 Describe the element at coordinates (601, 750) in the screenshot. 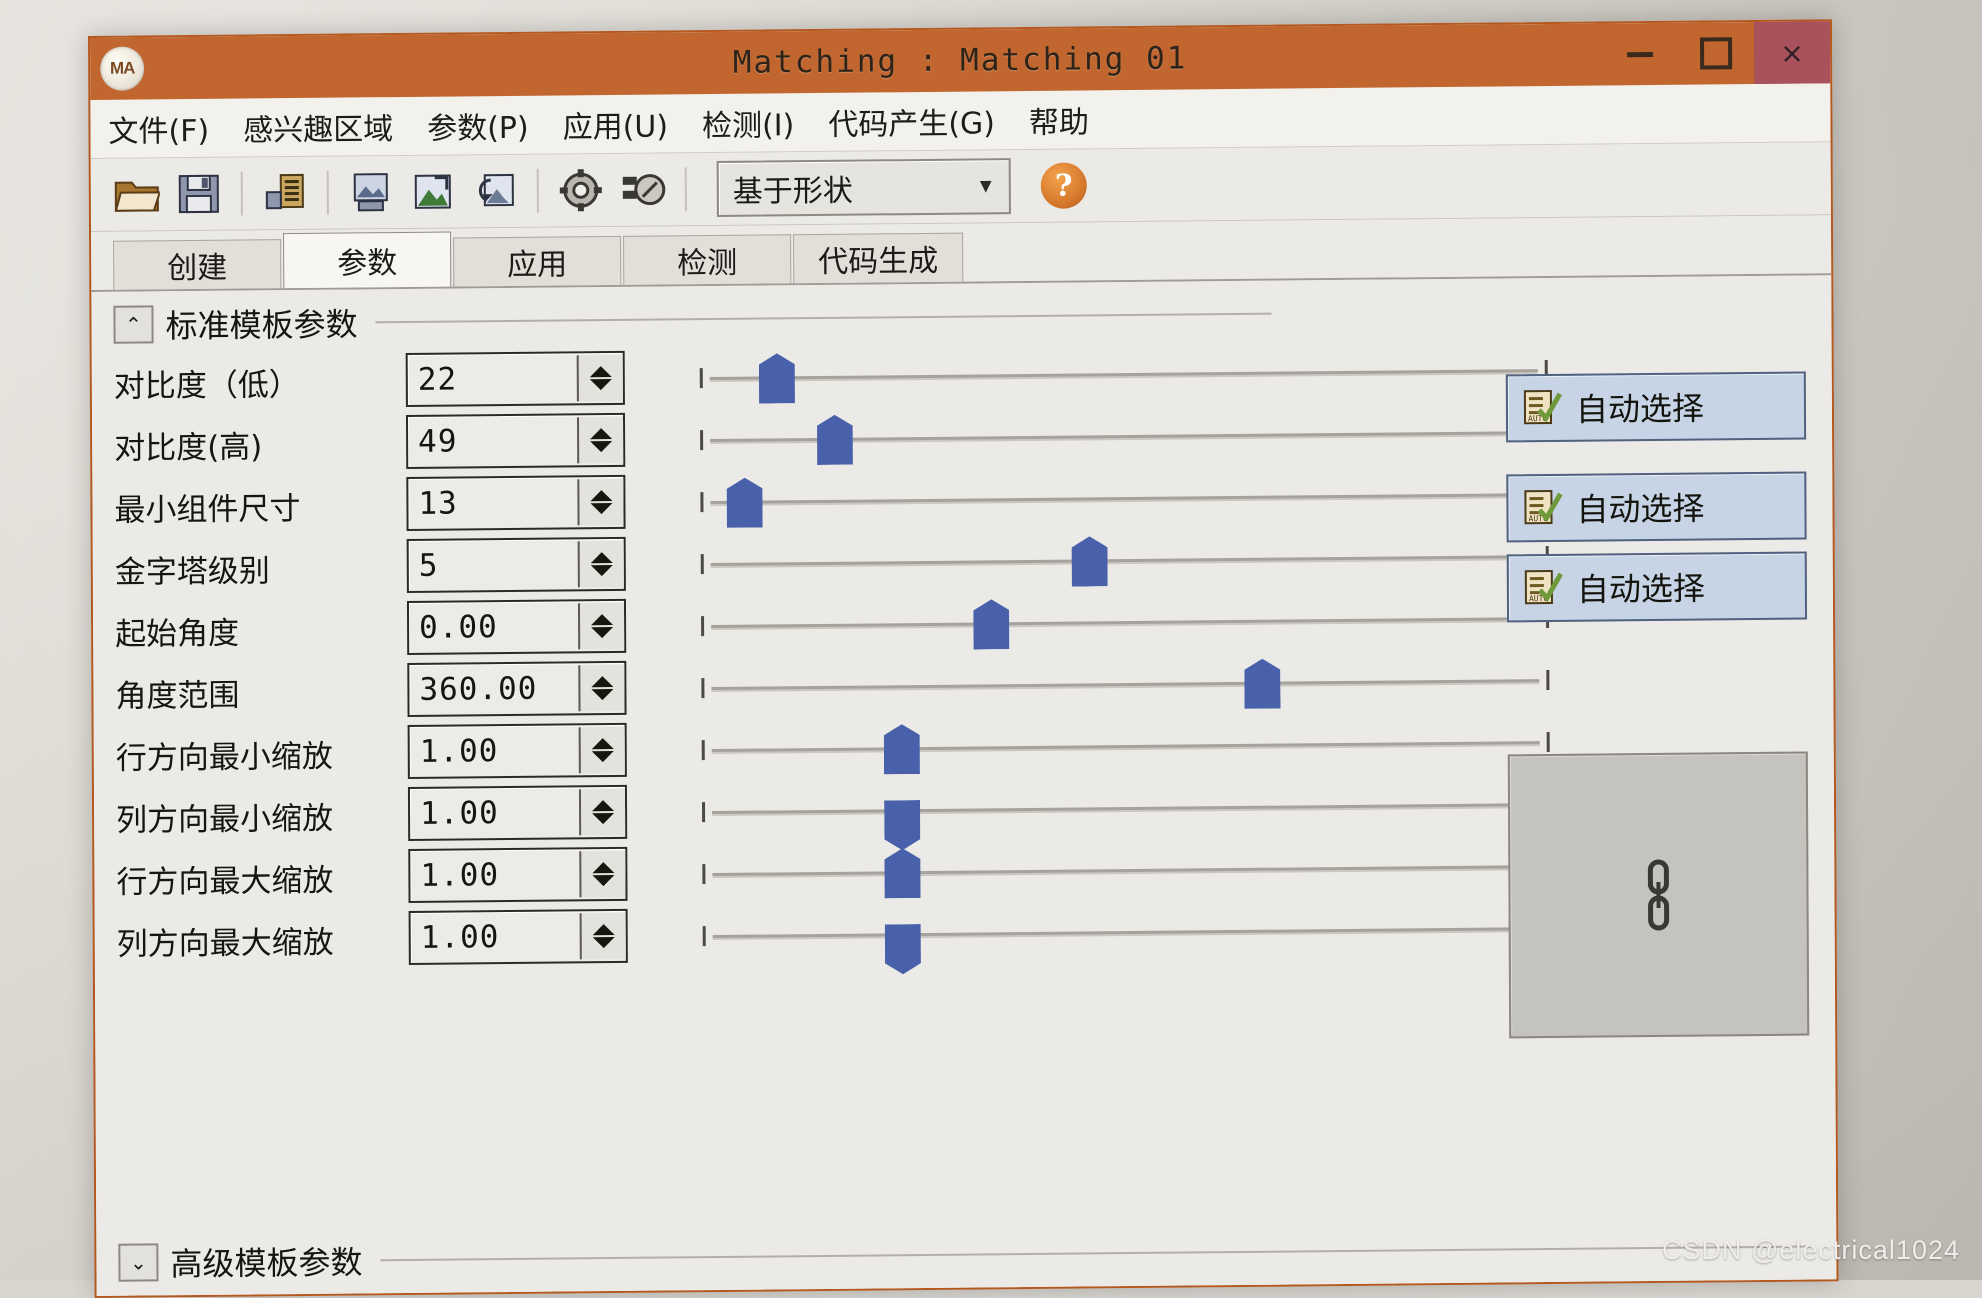

I see `stepper-row-scale-min` at that location.